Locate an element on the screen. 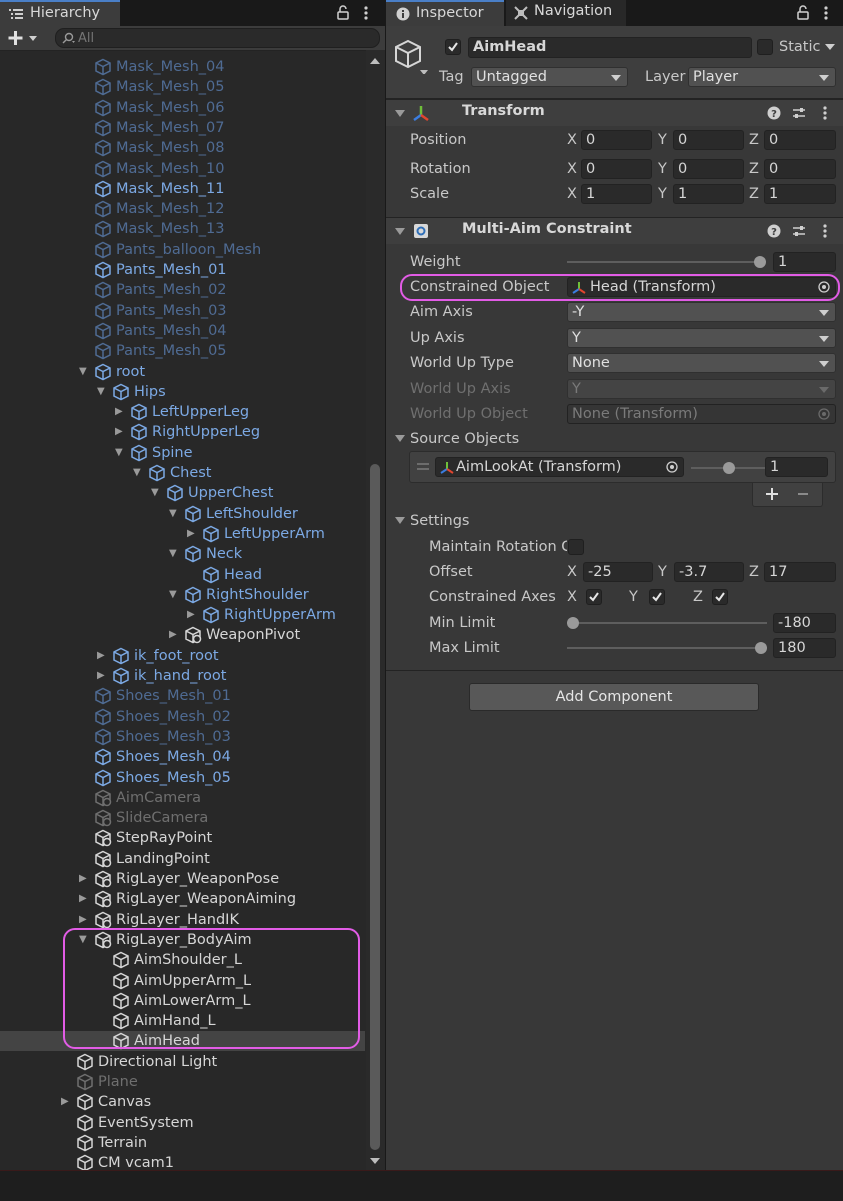 This screenshot has height=1201, width=843. tree-row: LandingPoint is located at coordinates (182, 859).